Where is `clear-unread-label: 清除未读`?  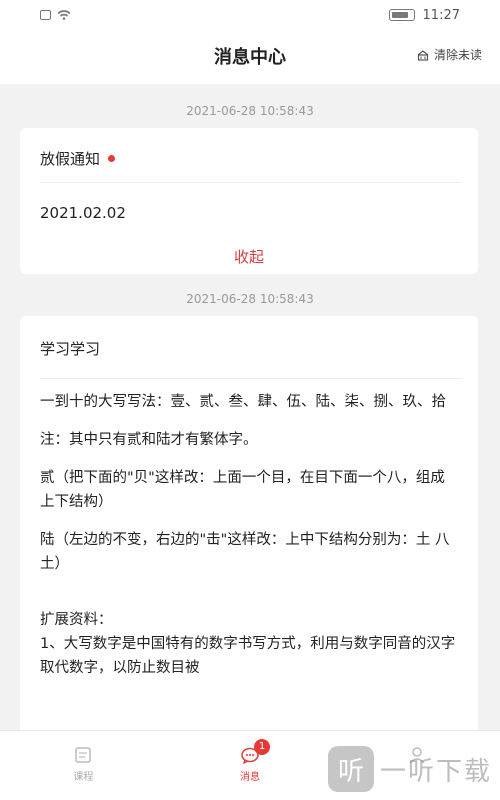 clear-unread-label: 清除未读 is located at coordinates (457, 55).